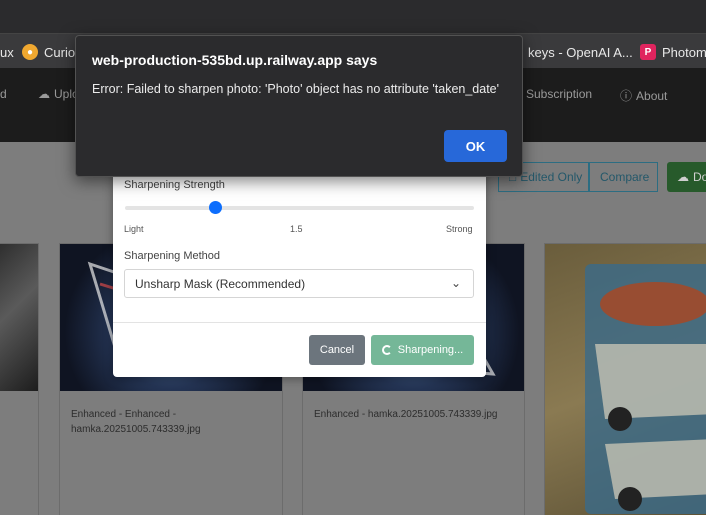 This screenshot has height=515, width=706. I want to click on info-icon: ⓘ, so click(626, 96).